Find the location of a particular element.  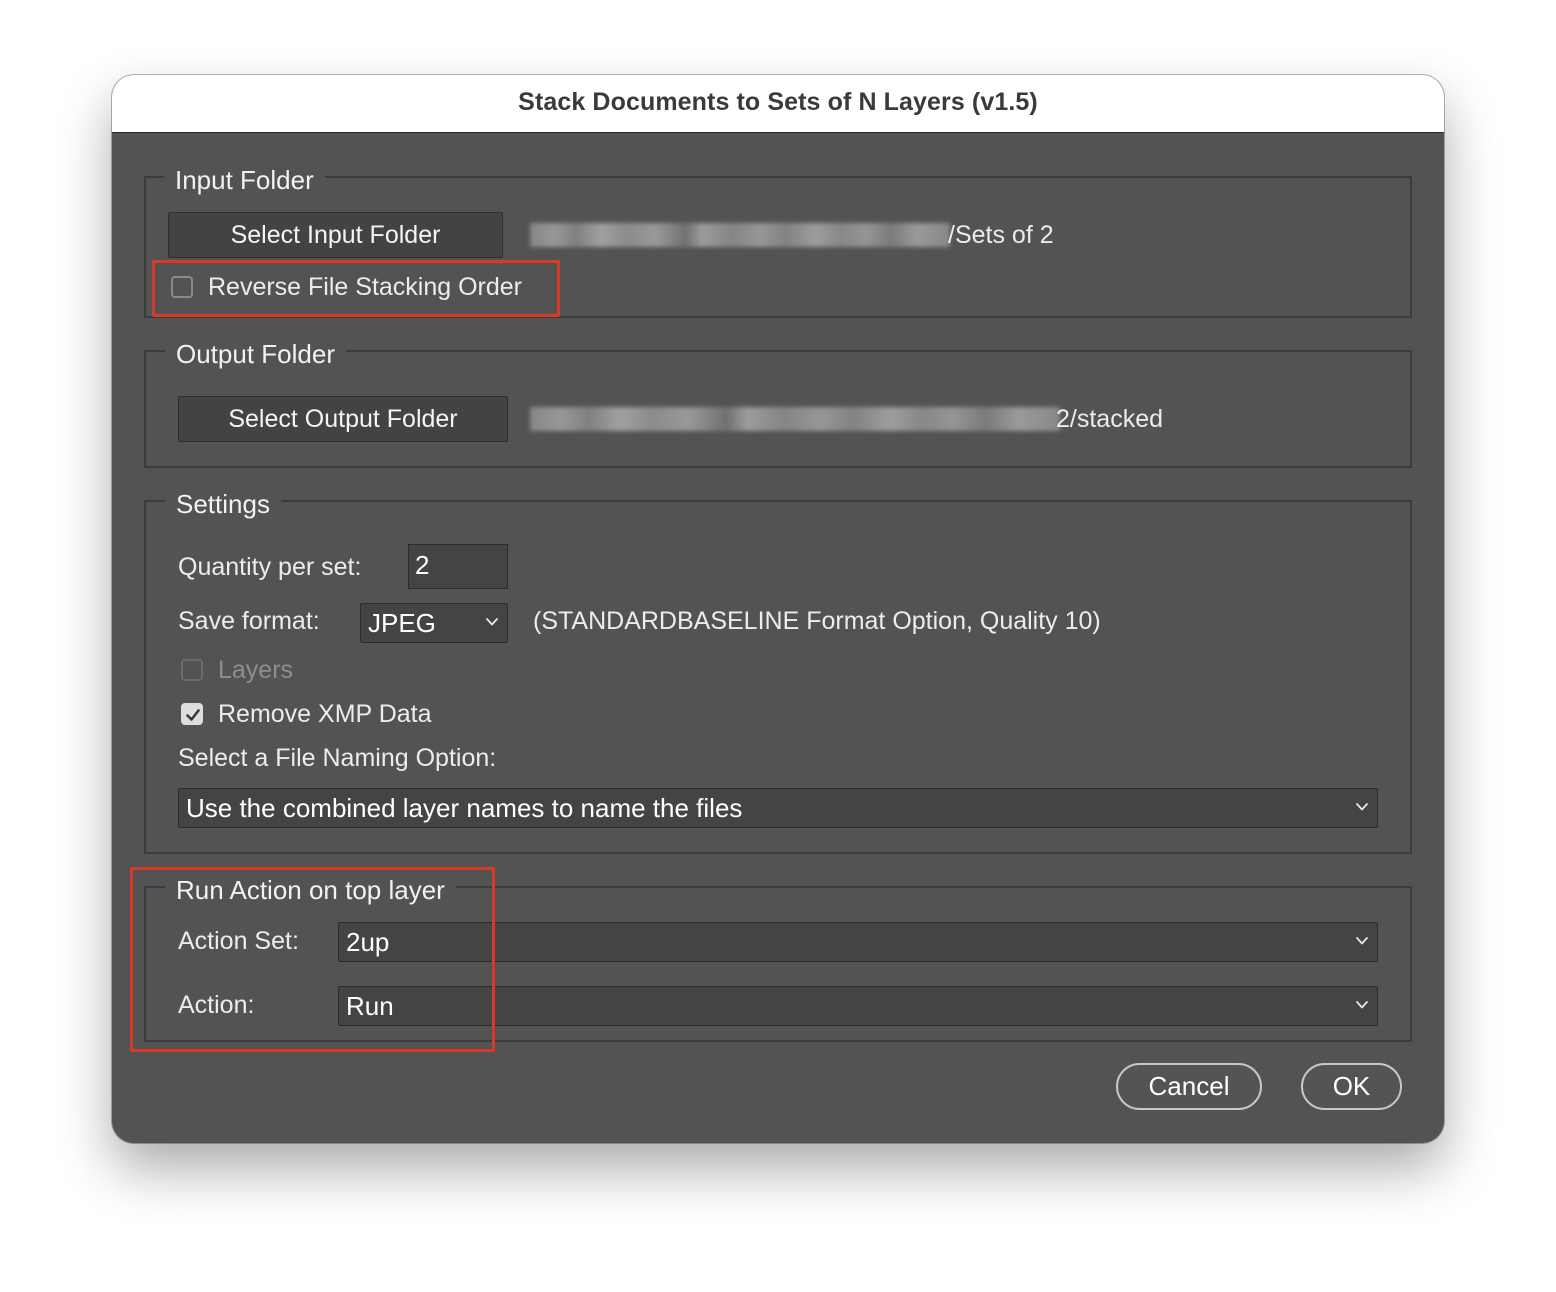

input-folder-legend: Input Folder is located at coordinates (244, 180).